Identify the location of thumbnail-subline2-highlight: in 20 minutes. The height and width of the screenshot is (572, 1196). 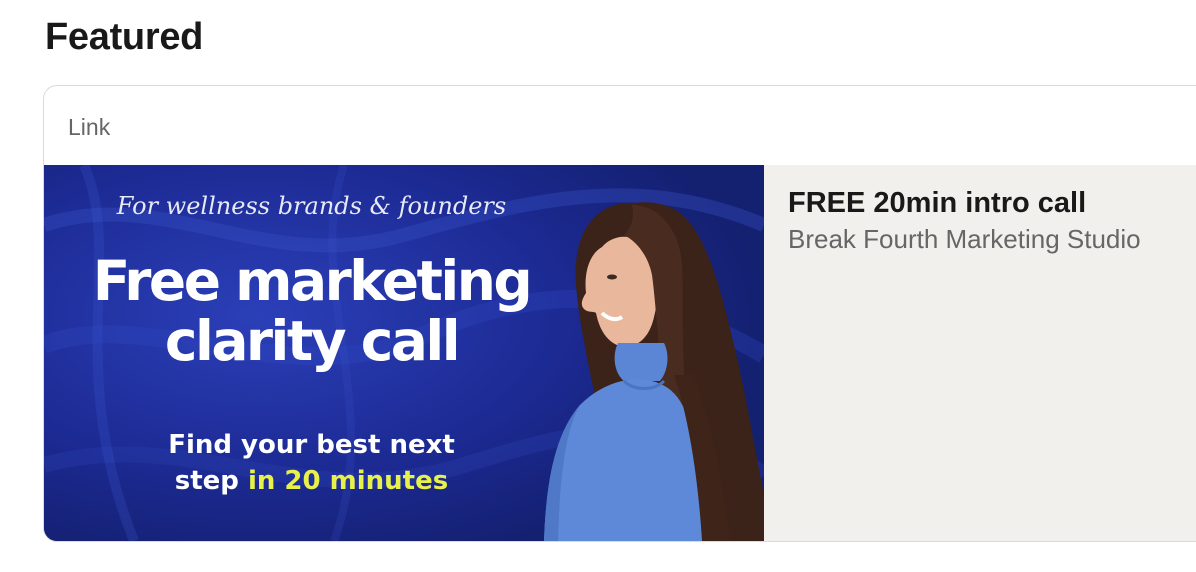
(348, 481).